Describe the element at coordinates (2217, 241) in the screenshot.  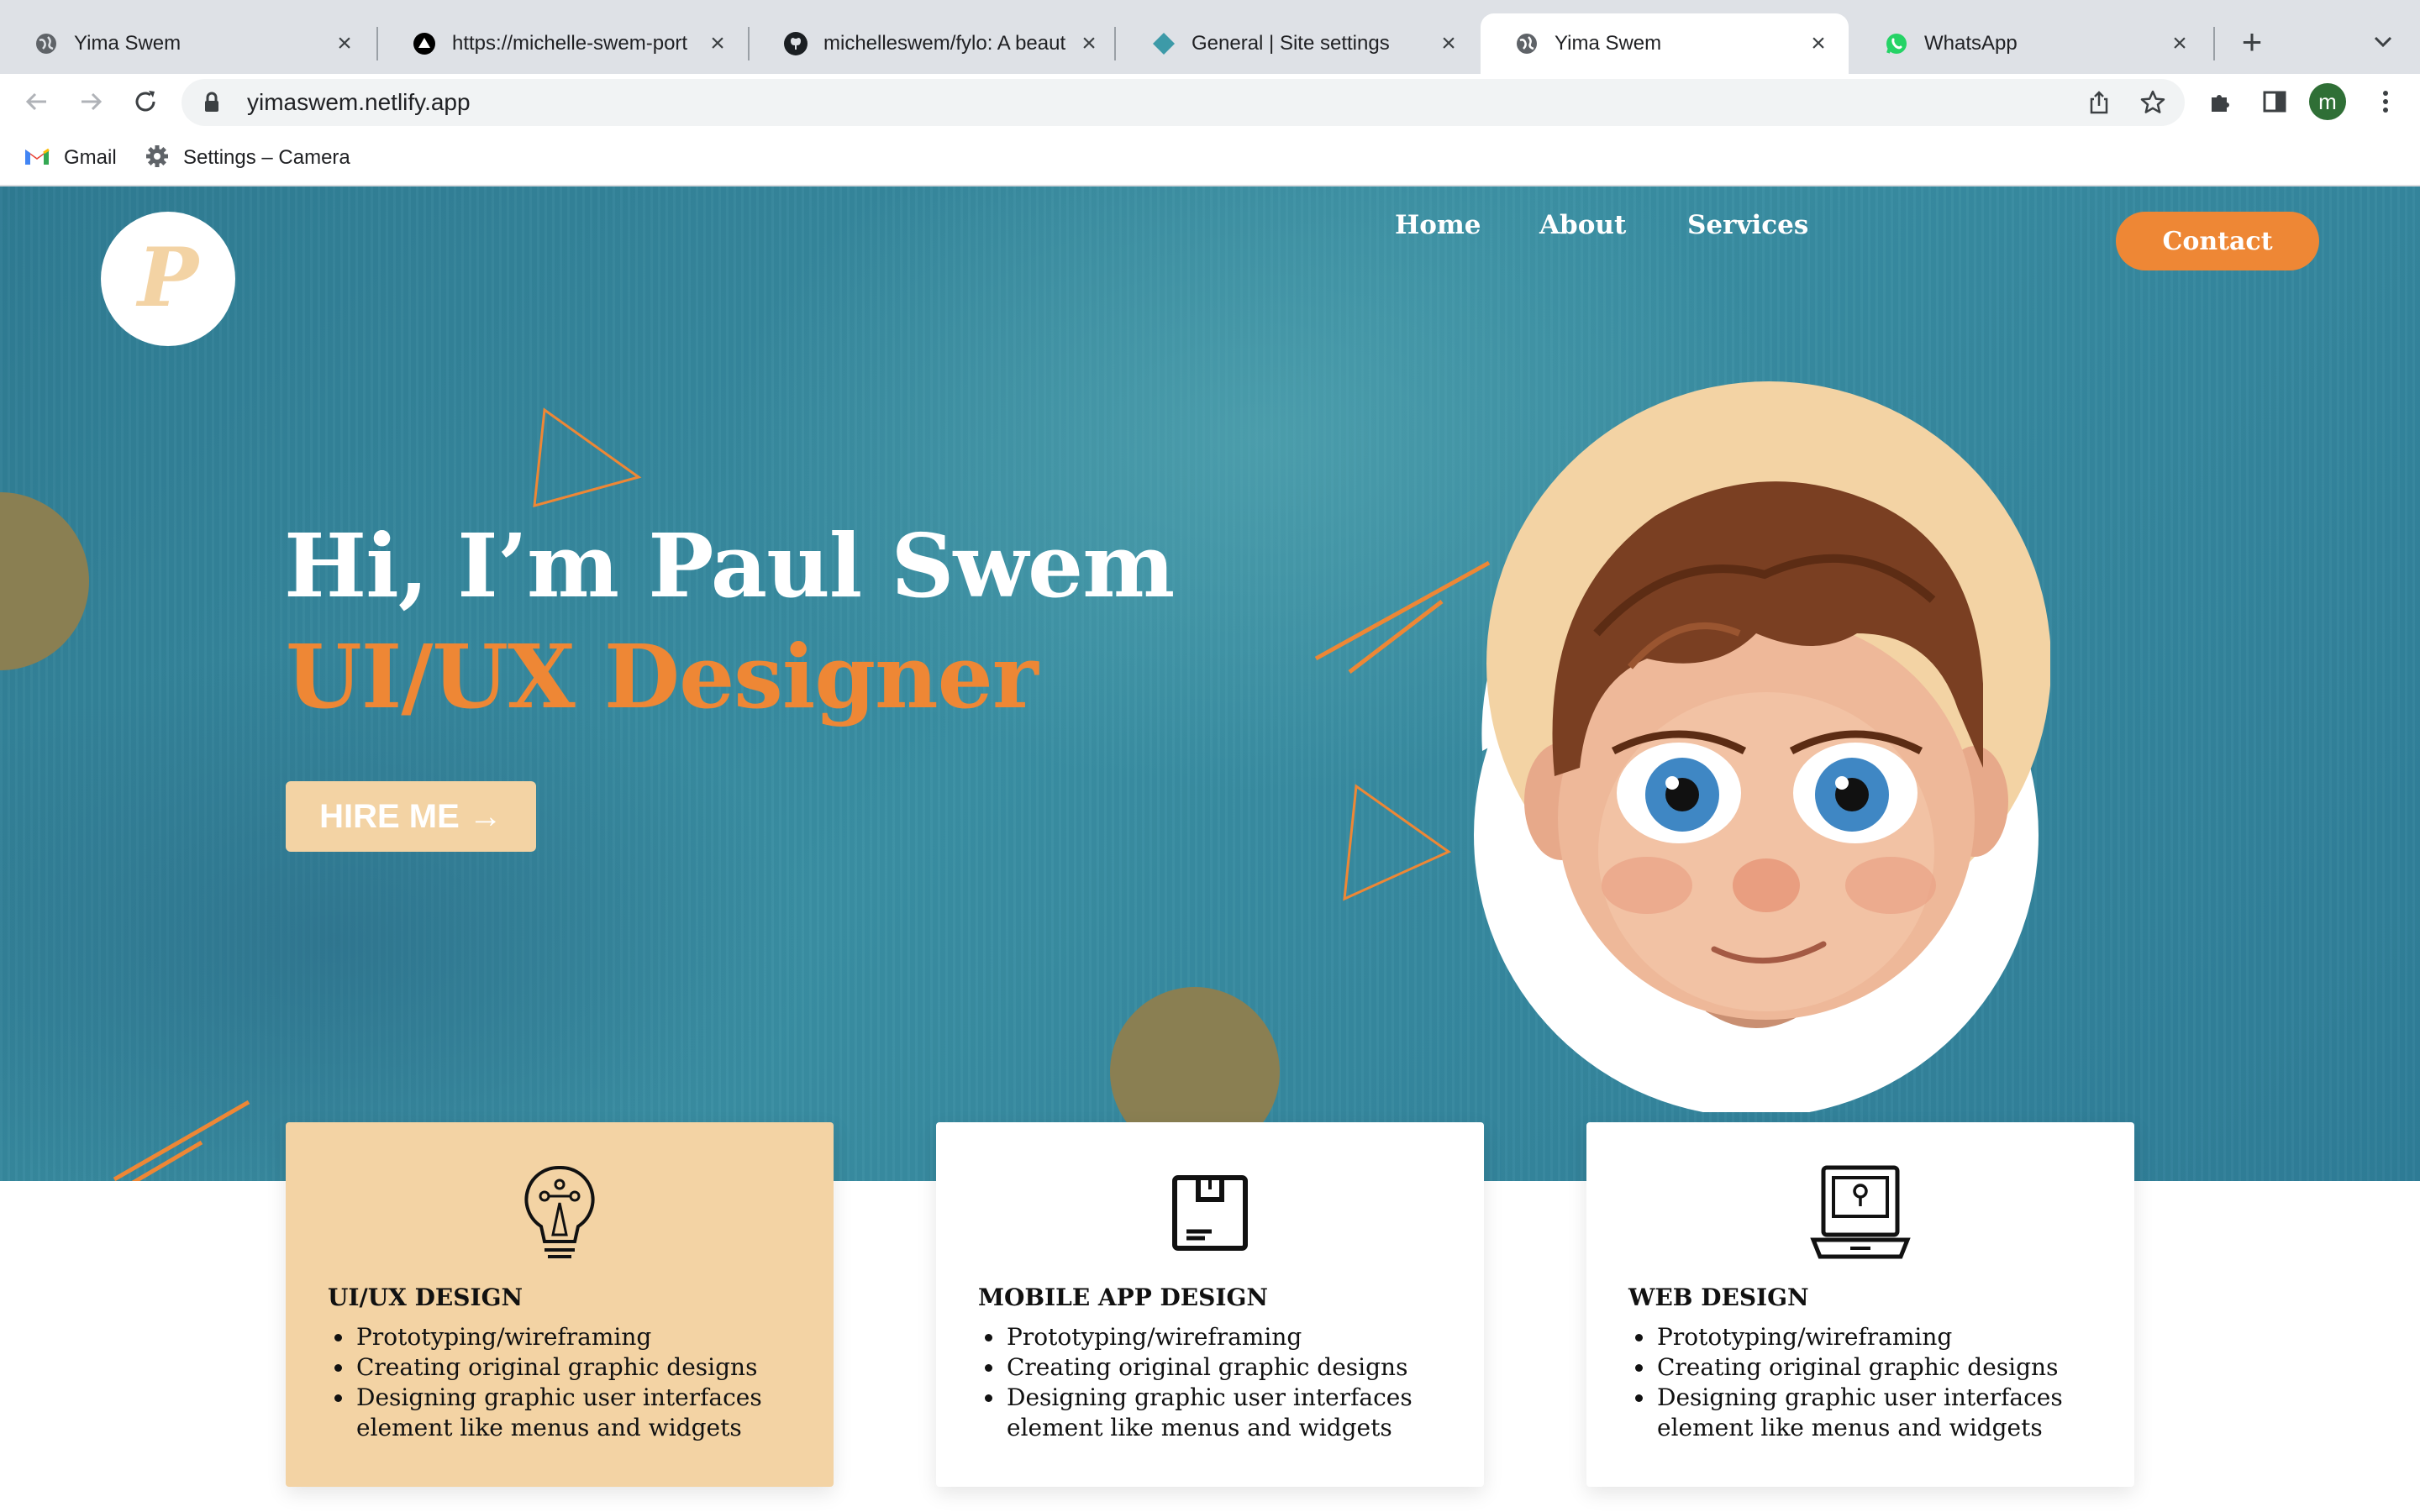
I see `contact-button: Contact` at that location.